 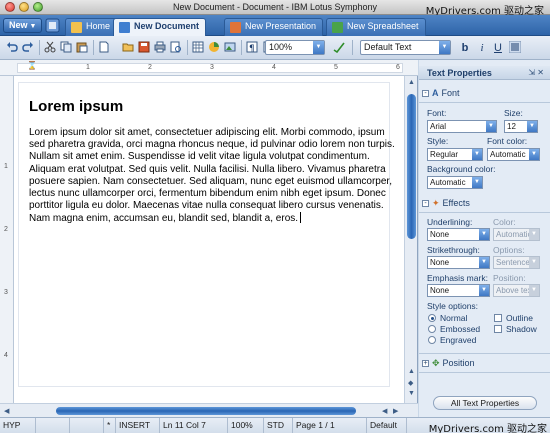 What do you see at coordinates (295, 47) in the screenshot?
I see `zoom-select: 100% ▼` at bounding box center [295, 47].